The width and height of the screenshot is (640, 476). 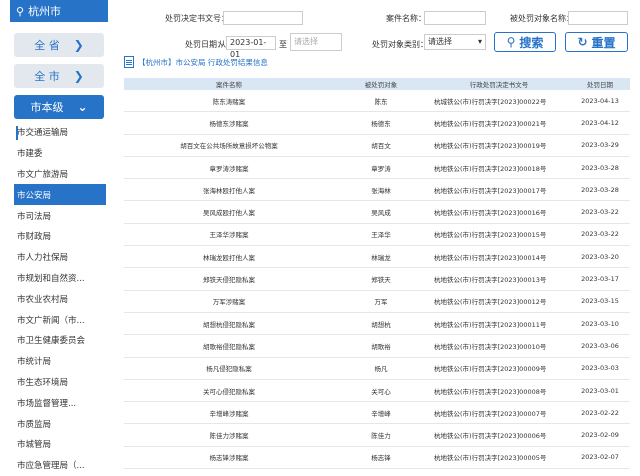 What do you see at coordinates (60, 257) in the screenshot?
I see `sidebar-item-department: 市人力社保局` at bounding box center [60, 257].